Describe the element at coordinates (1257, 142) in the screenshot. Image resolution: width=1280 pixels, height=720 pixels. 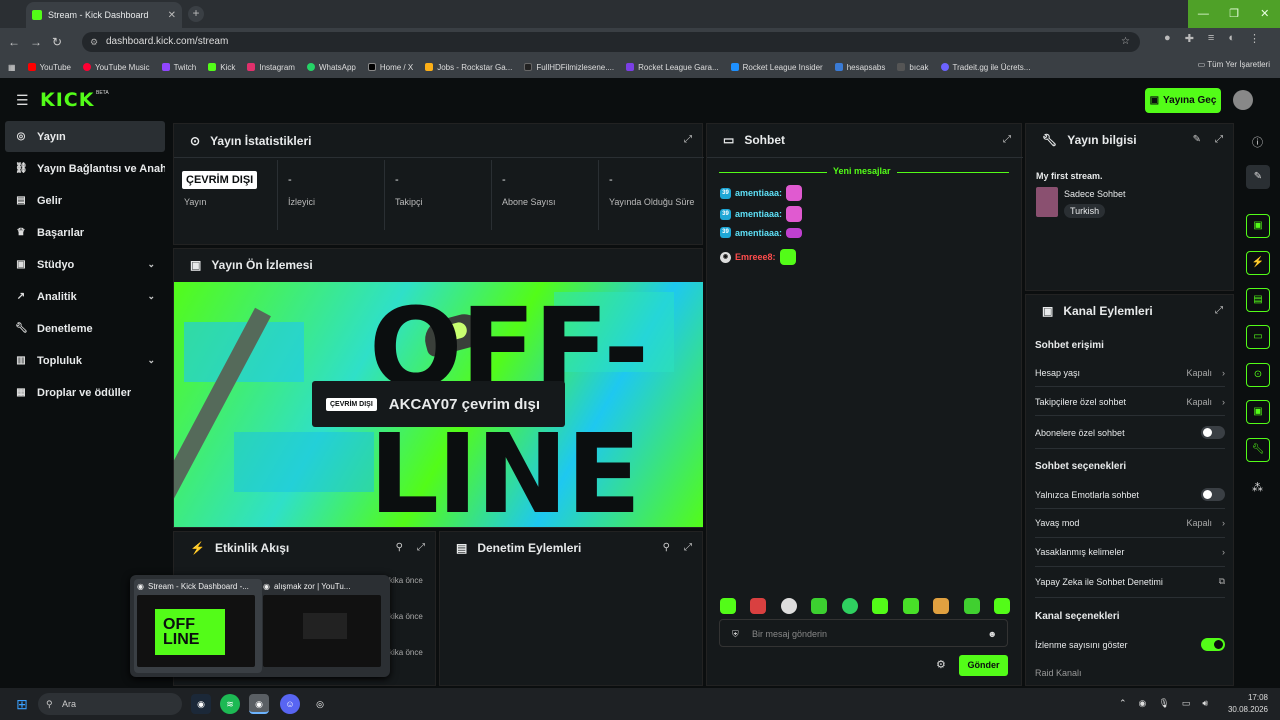
I see `info-icon: ⓘ` at that location.